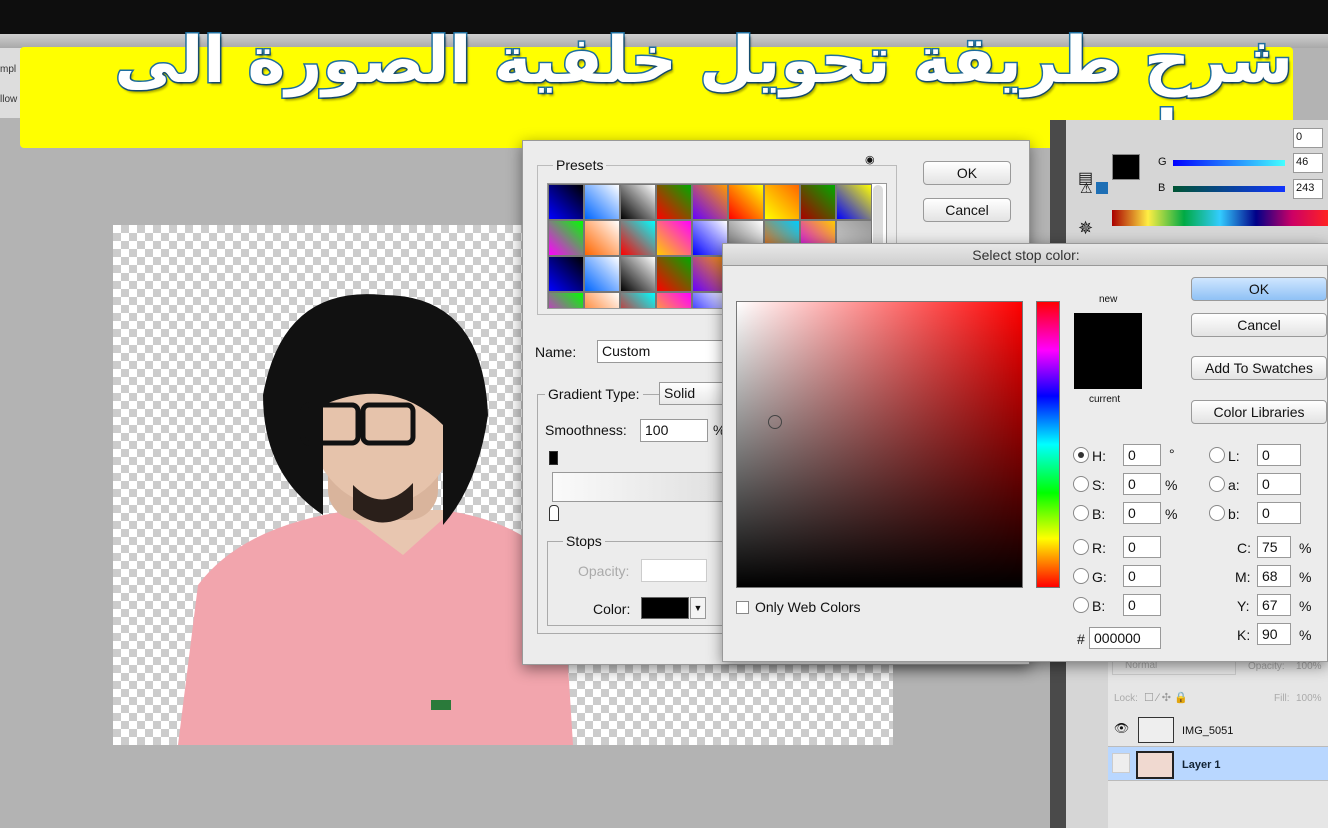 The height and width of the screenshot is (828, 1328). Describe the element at coordinates (1099, 485) in the screenshot. I see `s-label: S:` at that location.